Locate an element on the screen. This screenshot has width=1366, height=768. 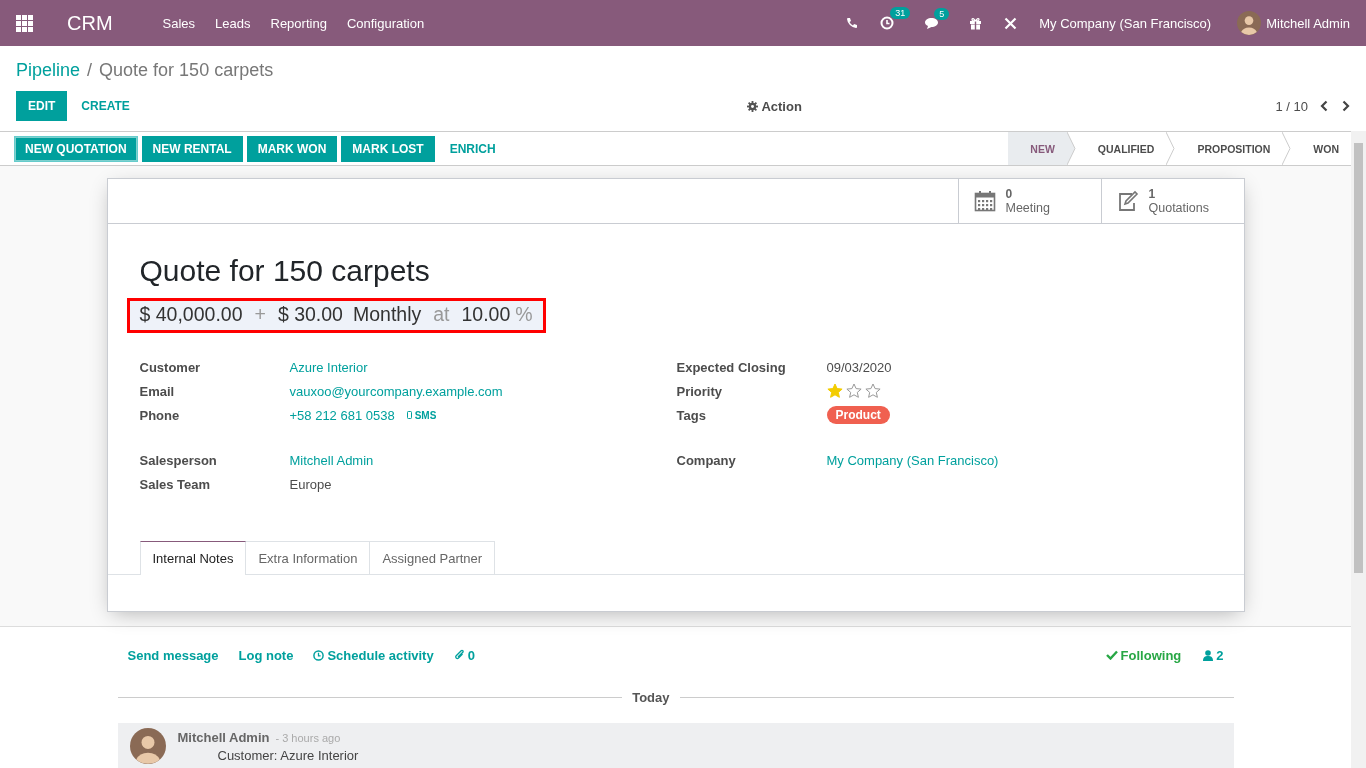
edit-button: EDIT is located at coordinates (42, 106).